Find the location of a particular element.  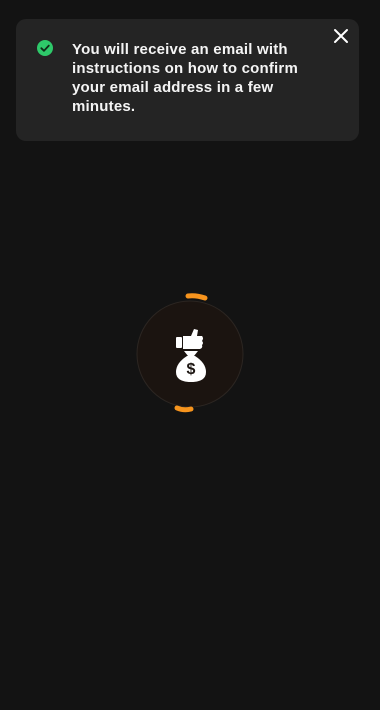

loading-spinner: $ is located at coordinates (190, 354).